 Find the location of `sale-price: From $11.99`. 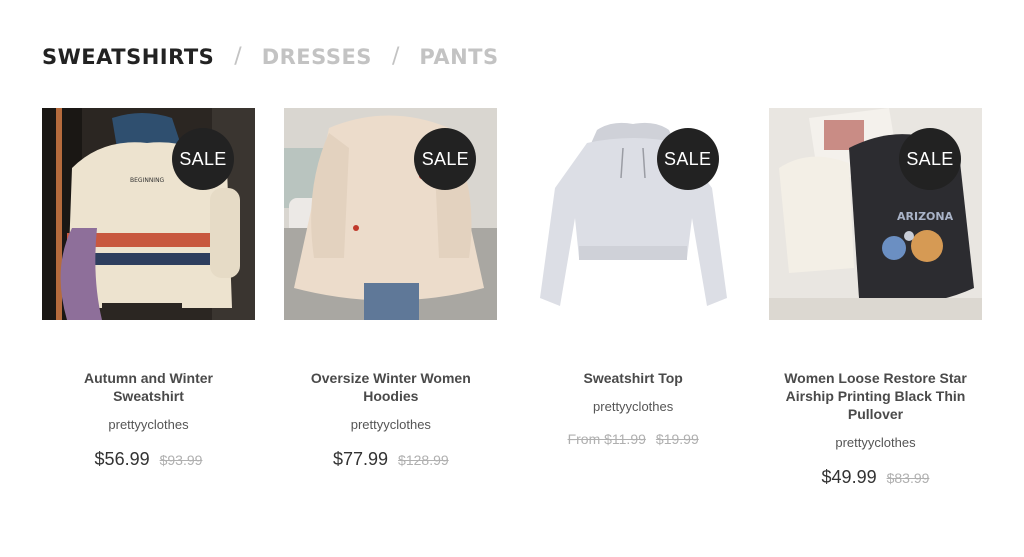

sale-price: From $11.99 is located at coordinates (606, 439).